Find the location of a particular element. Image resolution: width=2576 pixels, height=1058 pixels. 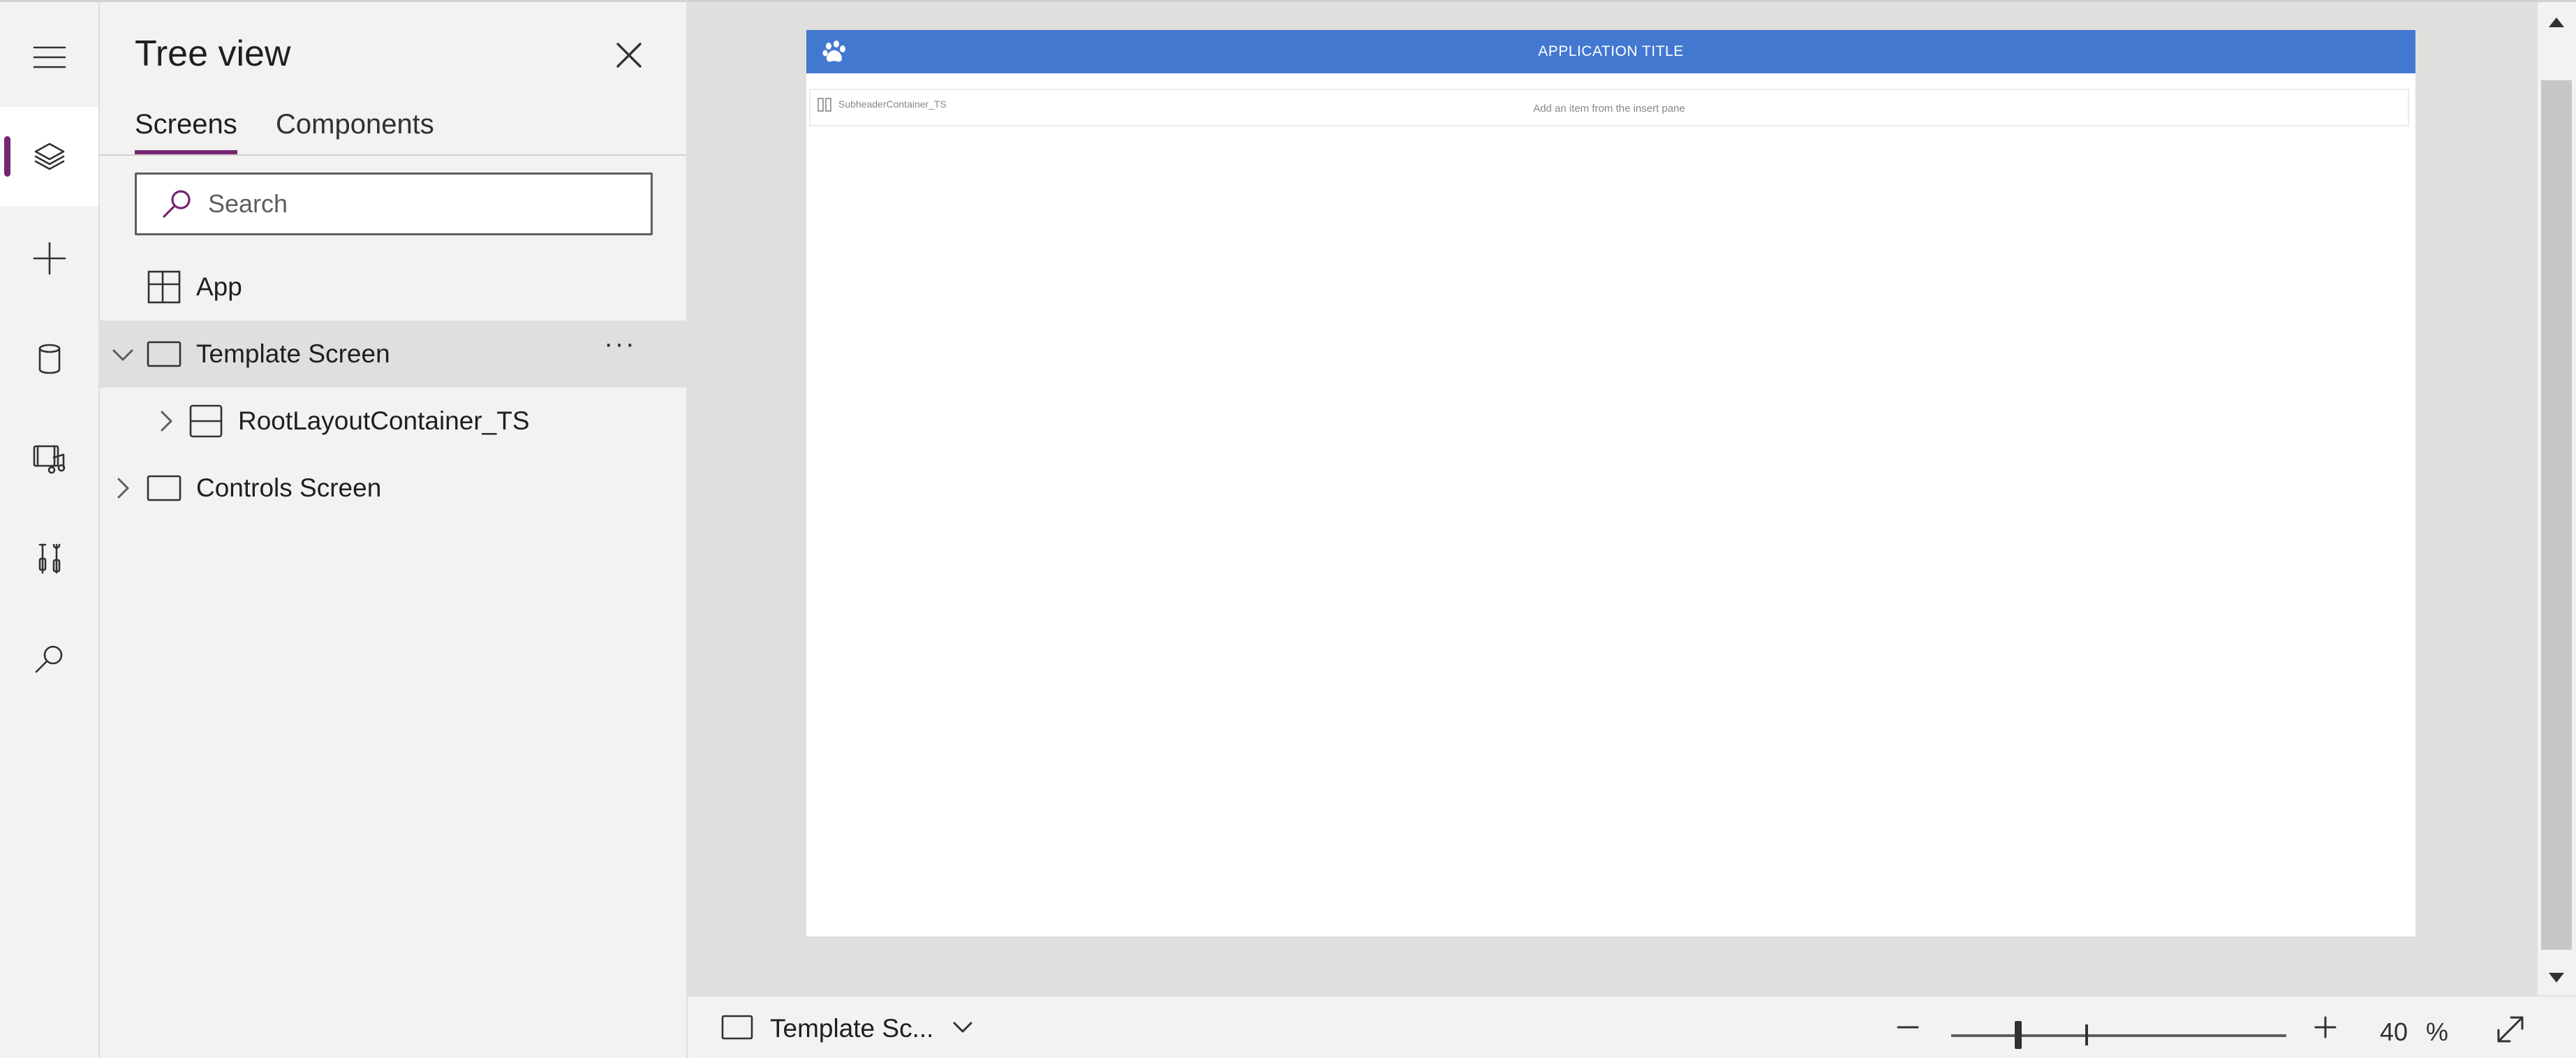

more-options-icon: ··· is located at coordinates (620, 345).